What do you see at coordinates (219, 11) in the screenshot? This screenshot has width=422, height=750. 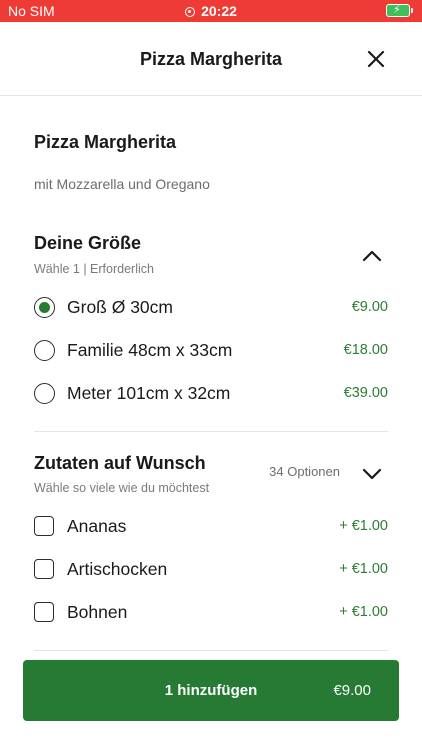 I see `status-time: 20:22` at bounding box center [219, 11].